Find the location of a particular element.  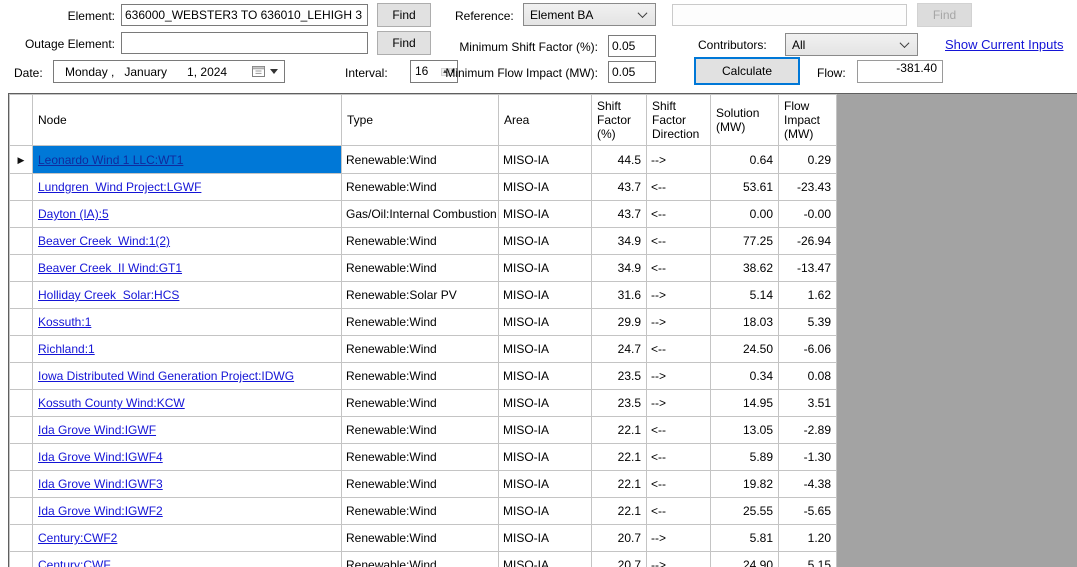

outage-find-button: Find is located at coordinates (404, 43).